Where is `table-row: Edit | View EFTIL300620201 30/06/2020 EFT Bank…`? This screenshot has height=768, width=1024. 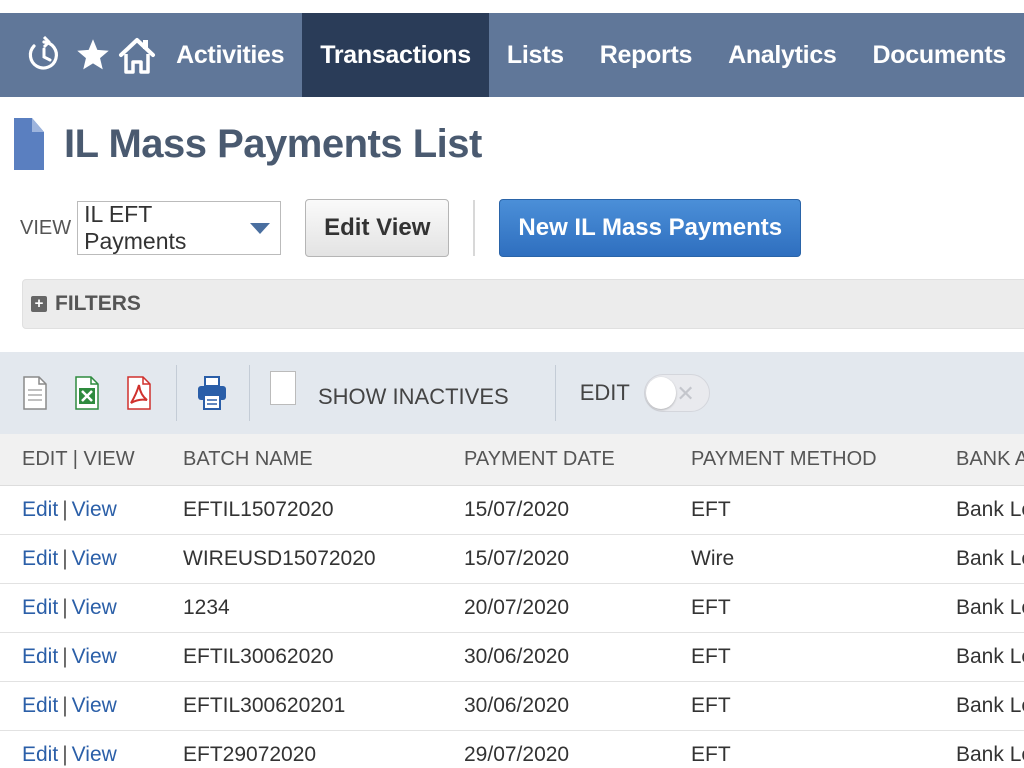 table-row: Edit | View EFTIL300620201 30/06/2020 EFT Bank… is located at coordinates (512, 706).